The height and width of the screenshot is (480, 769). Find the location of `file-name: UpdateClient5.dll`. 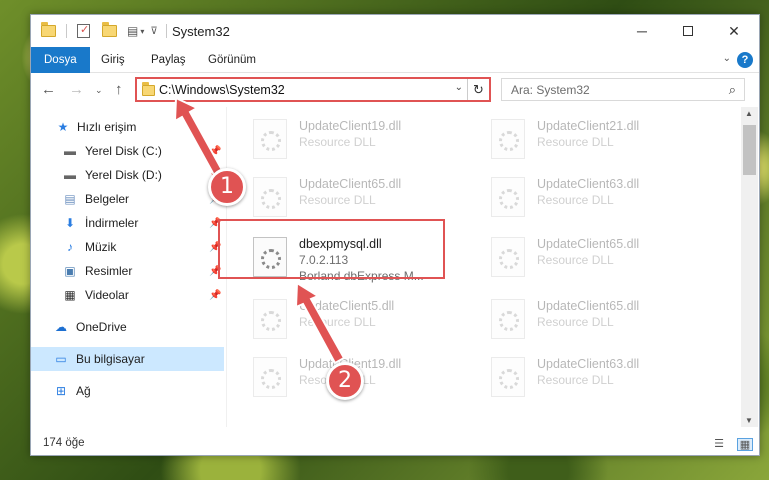

file-name: UpdateClient5.dll is located at coordinates (347, 306).